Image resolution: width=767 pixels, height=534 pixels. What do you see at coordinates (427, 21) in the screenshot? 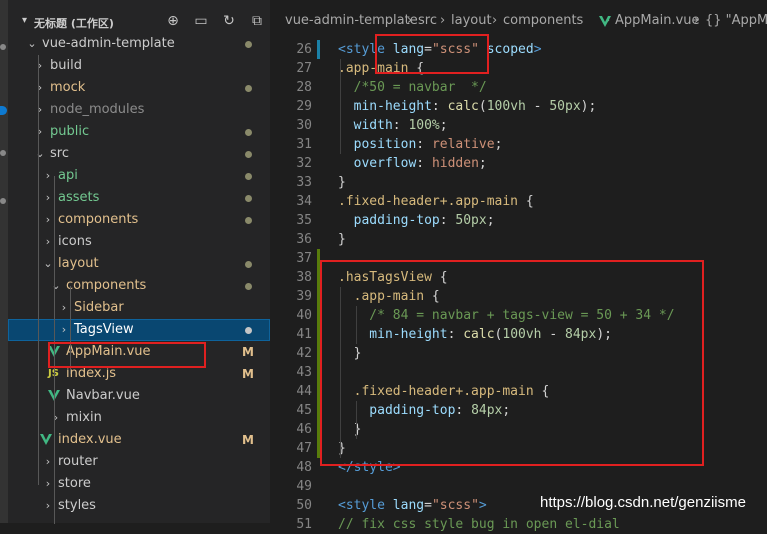
I see `breadcrumb-item: src` at bounding box center [427, 21].